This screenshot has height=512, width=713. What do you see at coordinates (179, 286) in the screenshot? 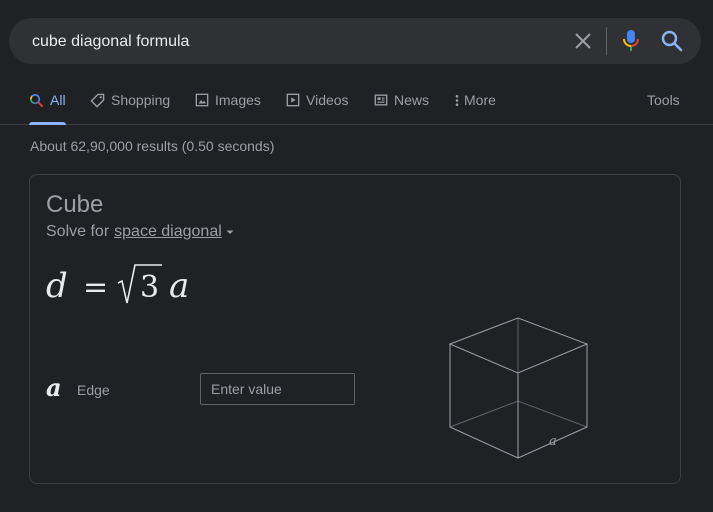
I see `formula-rhs-variable: a` at bounding box center [179, 286].